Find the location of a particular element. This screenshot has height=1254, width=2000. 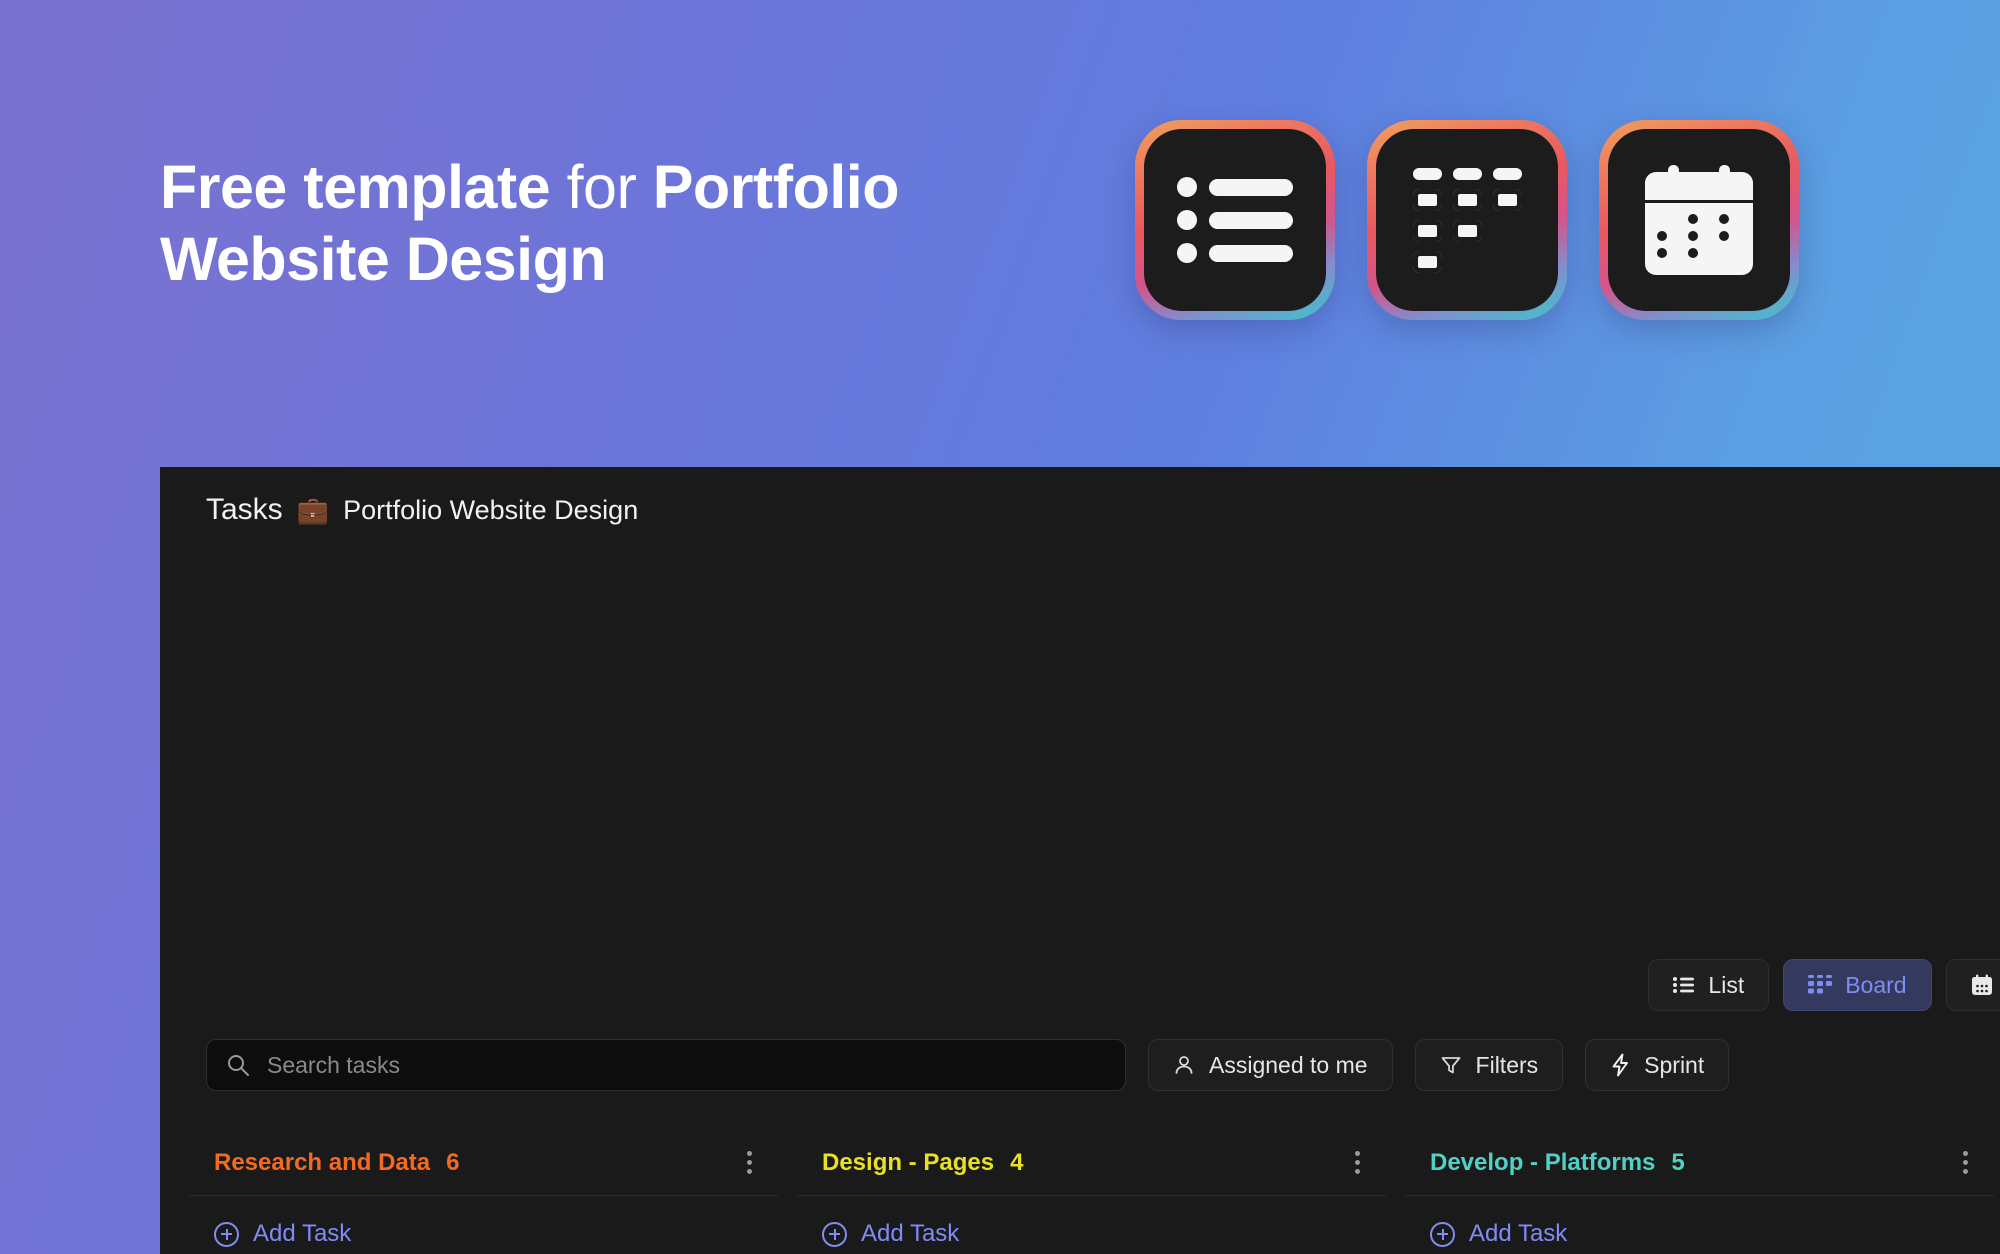

column-count: 5 is located at coordinates (1678, 1162).